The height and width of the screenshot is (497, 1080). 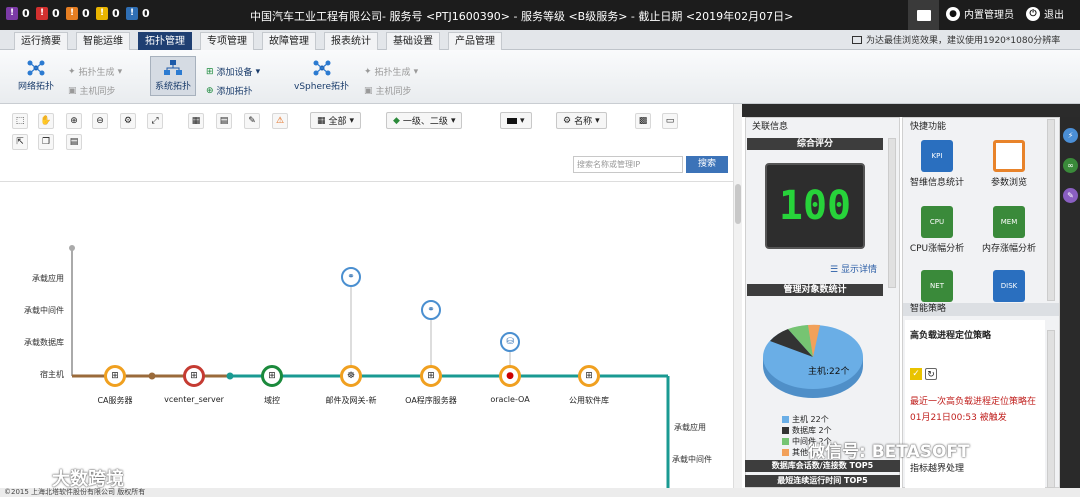 What do you see at coordinates (138, 13) in the screenshot?
I see `alarm-info: ! 0` at bounding box center [138, 13].